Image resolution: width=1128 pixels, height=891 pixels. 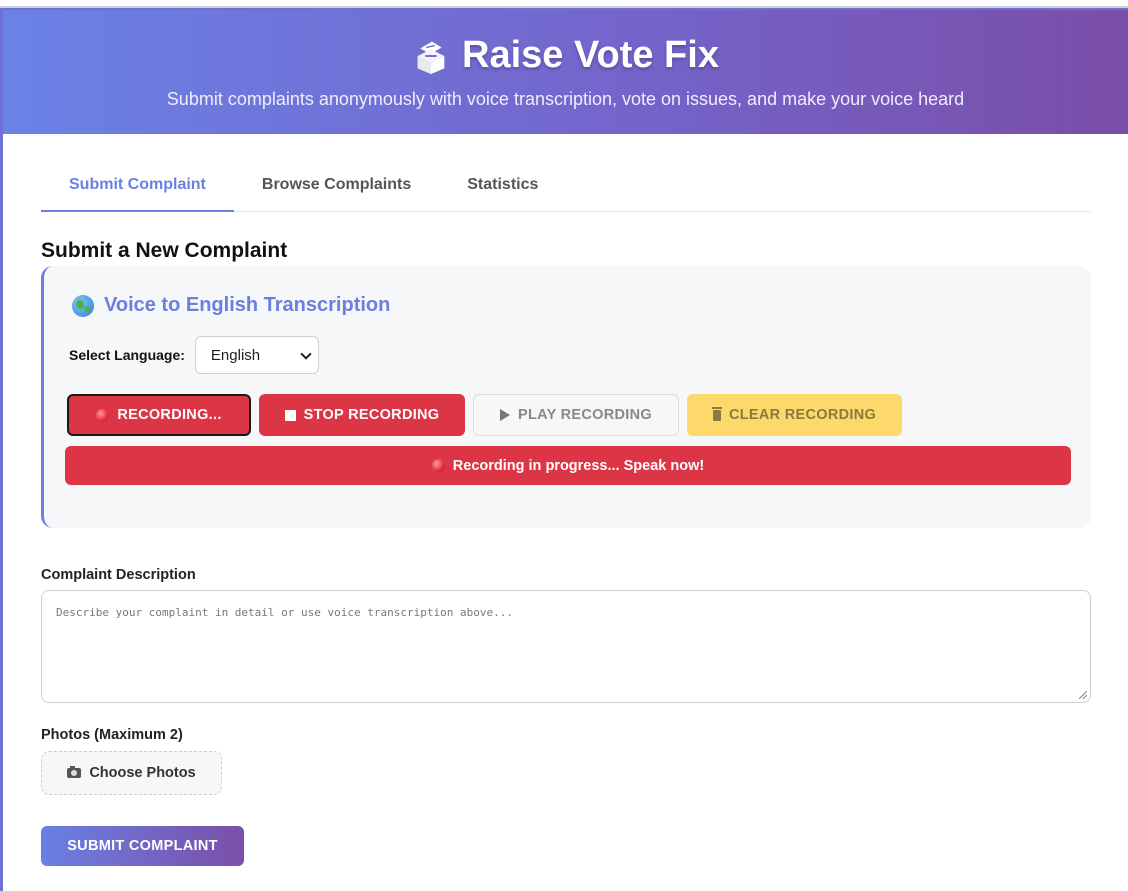 What do you see at coordinates (578, 465) in the screenshot?
I see `recording-status-text: Recording in progress... Speak now!` at bounding box center [578, 465].